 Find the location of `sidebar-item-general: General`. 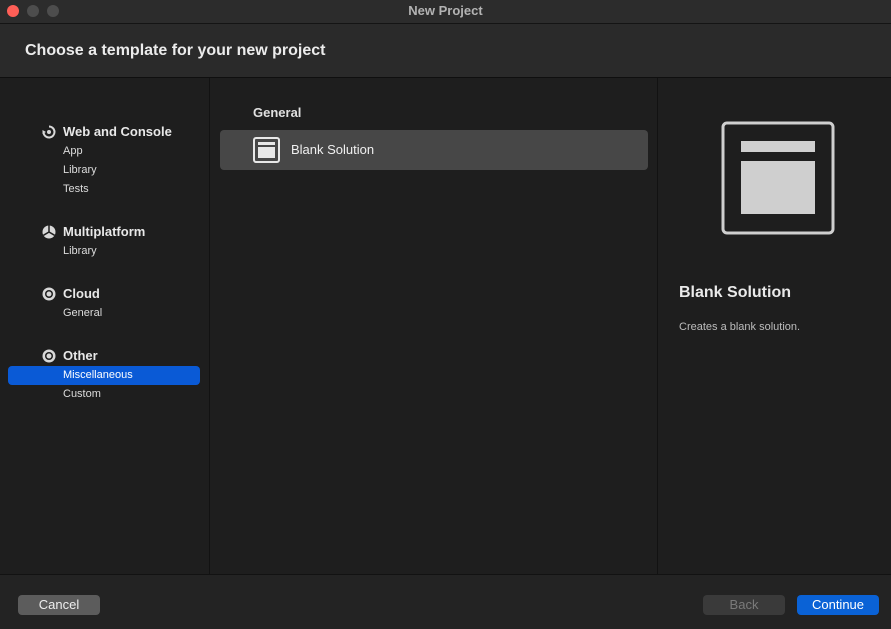

sidebar-item-general: General is located at coordinates (105, 313).